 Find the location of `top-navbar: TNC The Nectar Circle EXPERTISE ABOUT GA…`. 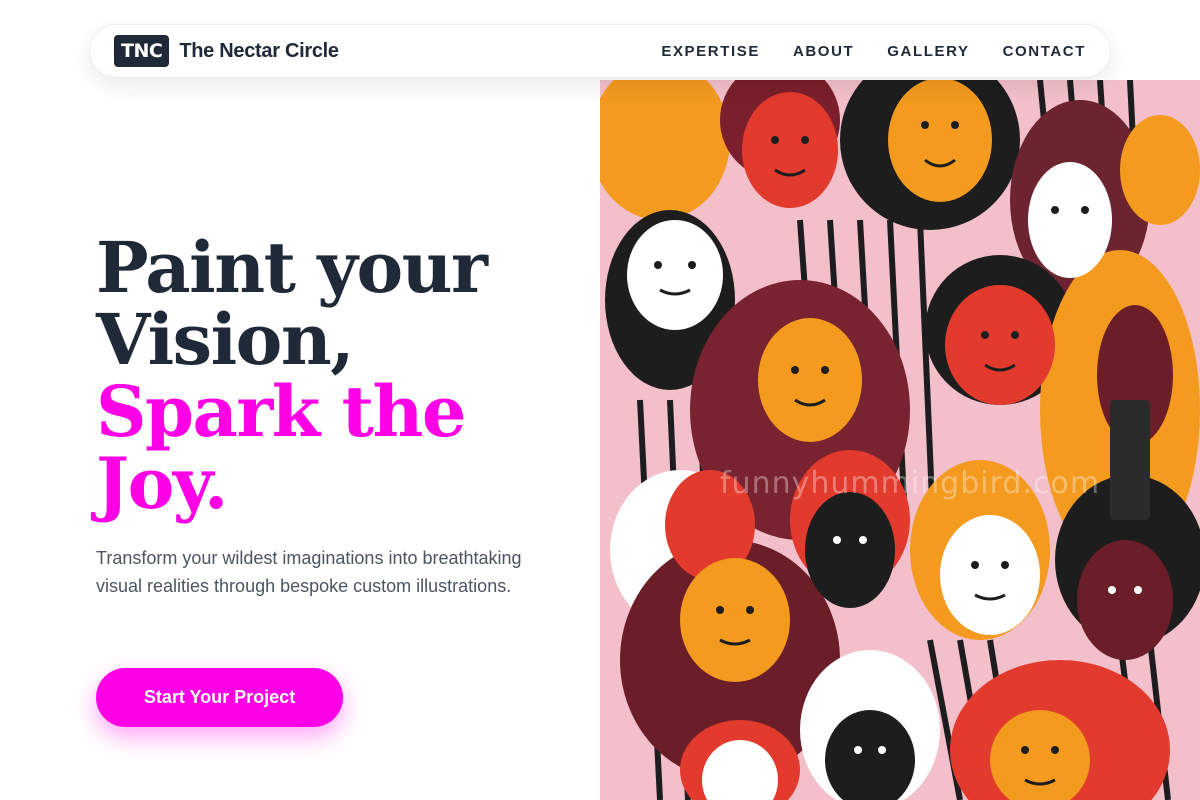

top-navbar: TNC The Nectar Circle EXPERTISE ABOUT GA… is located at coordinates (600, 51).